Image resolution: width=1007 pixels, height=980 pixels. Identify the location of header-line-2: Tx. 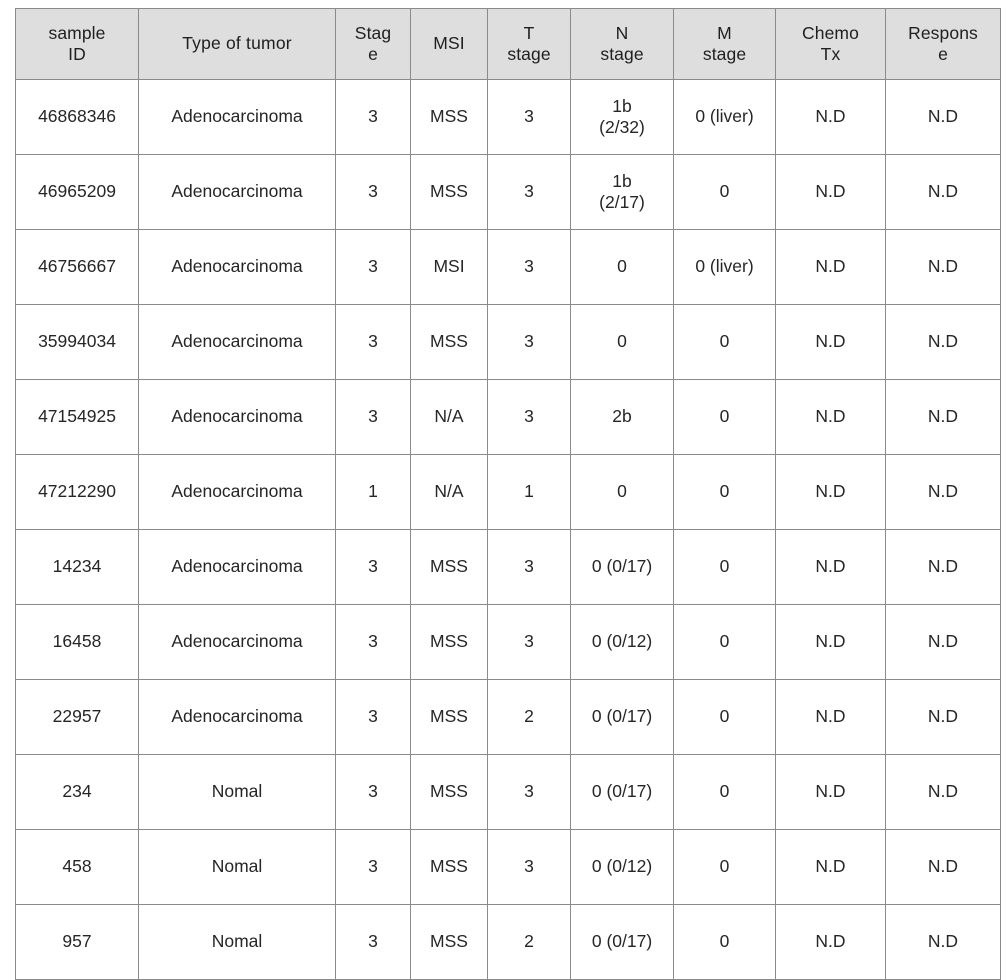
(830, 54).